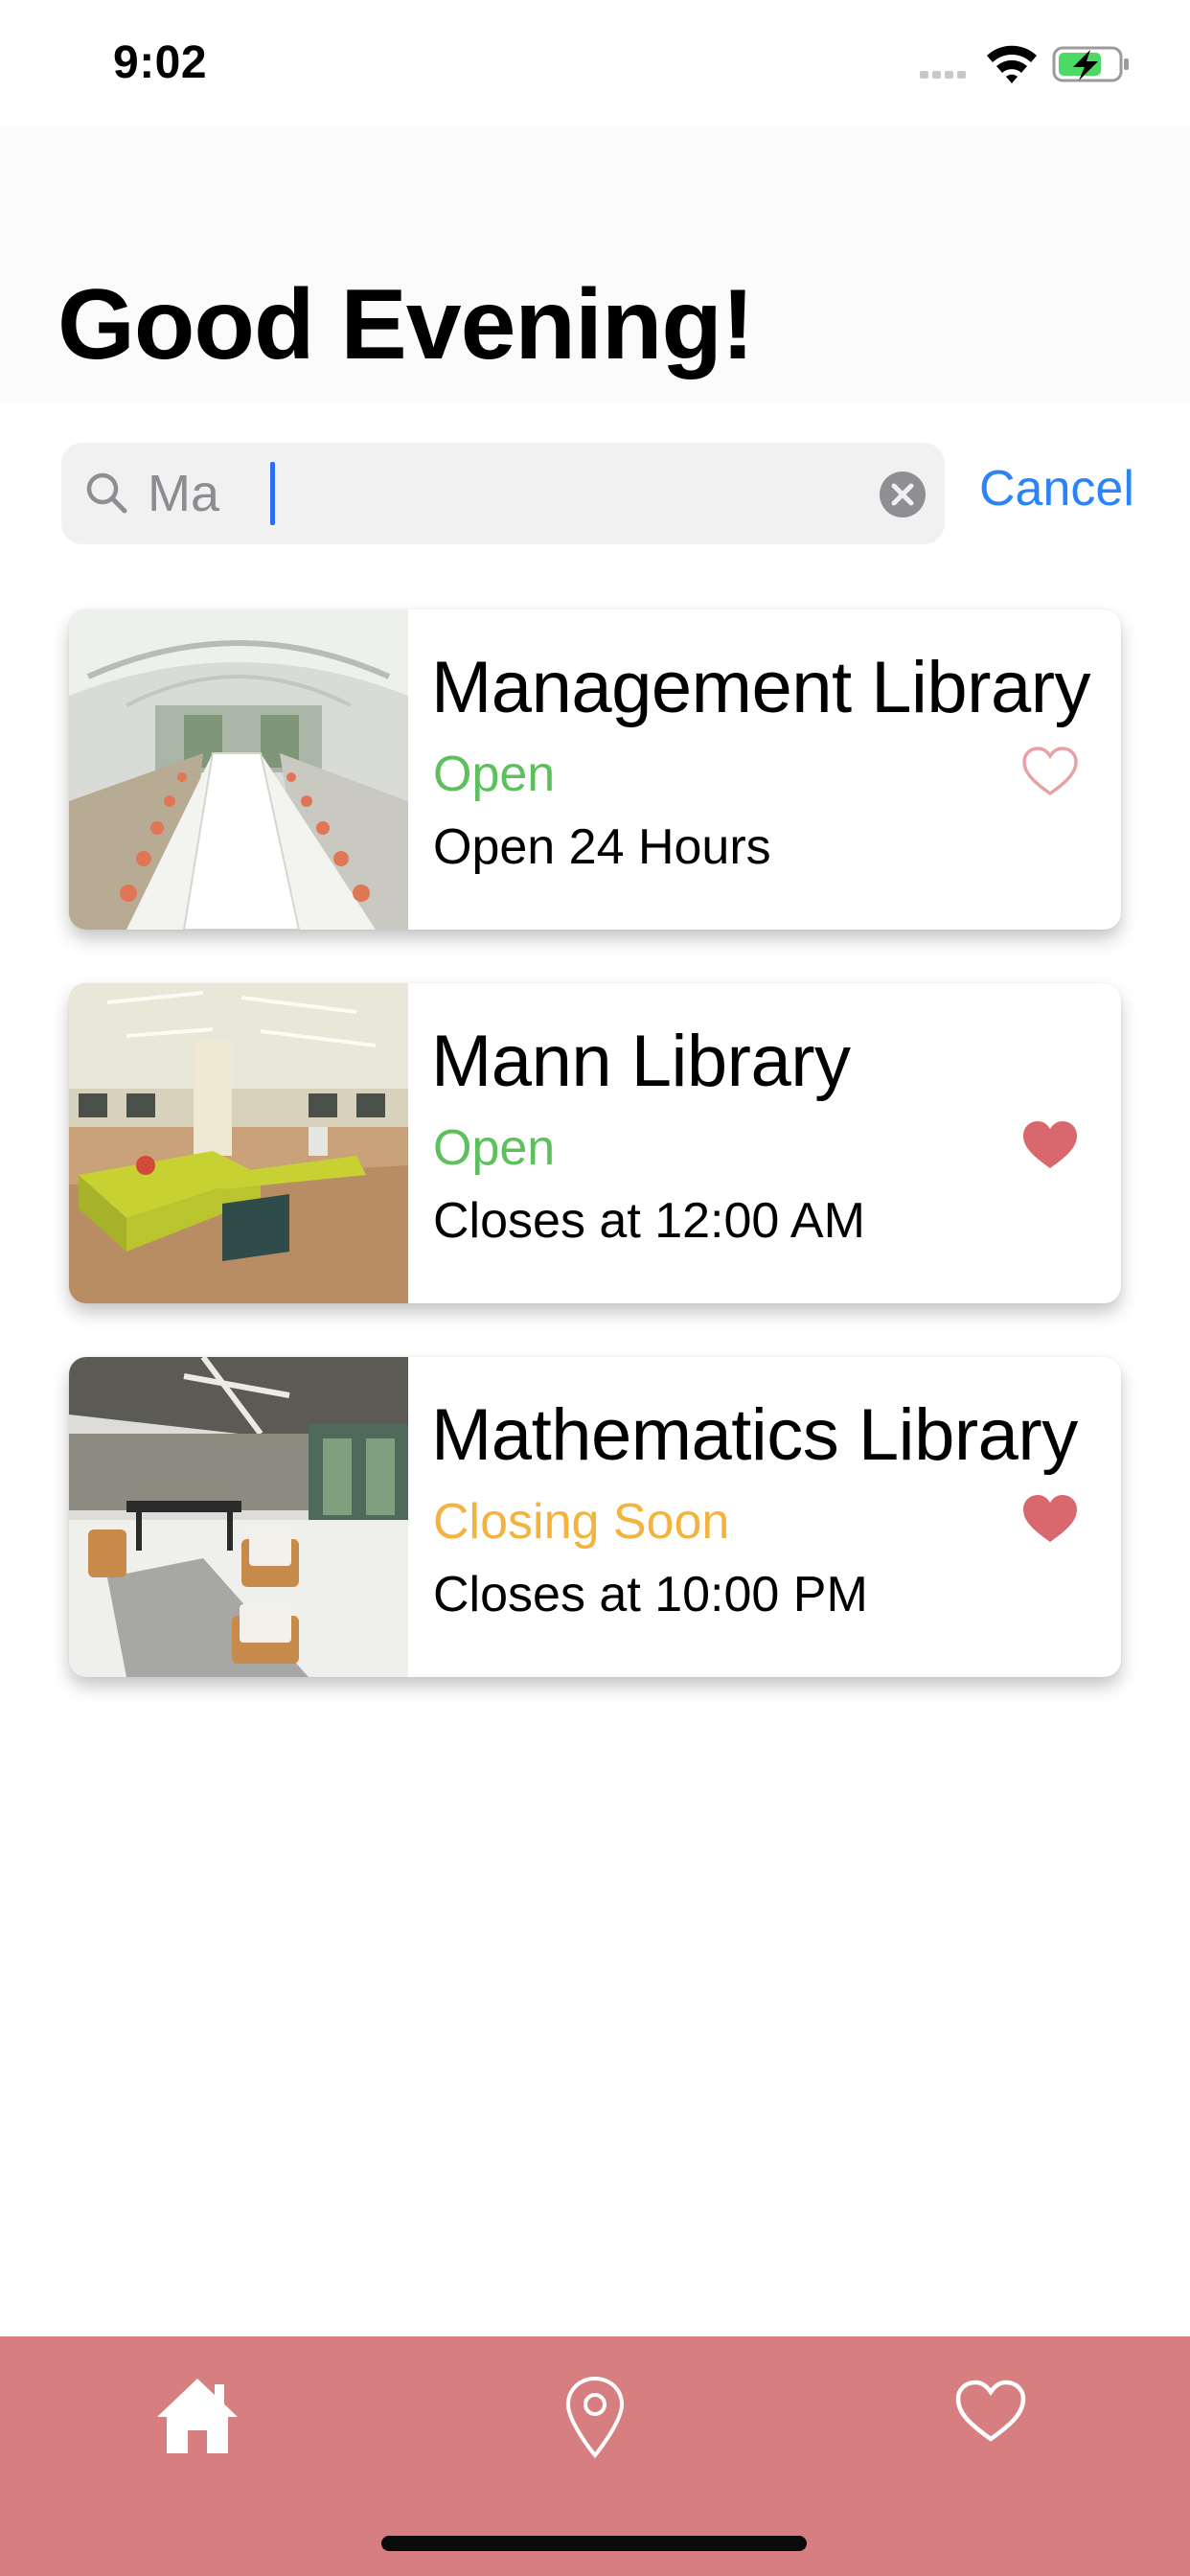 The image size is (1190, 2576). What do you see at coordinates (595, 63) in the screenshot?
I see `status-bar: 9:02` at bounding box center [595, 63].